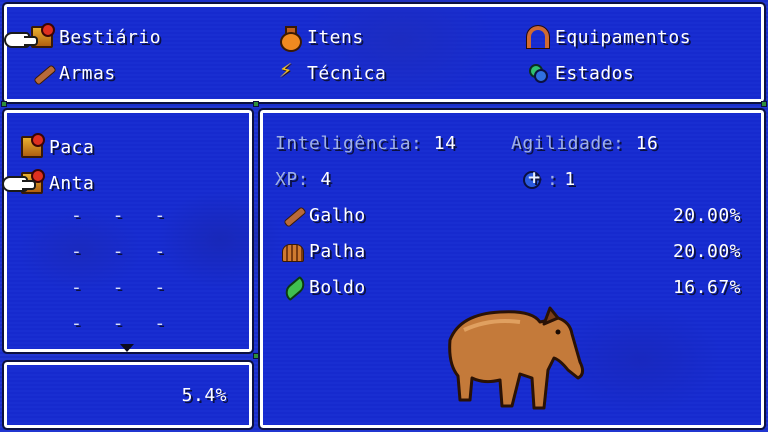 The image size is (768, 432). I want to click on list-item-paca: Paca, so click(57, 147).